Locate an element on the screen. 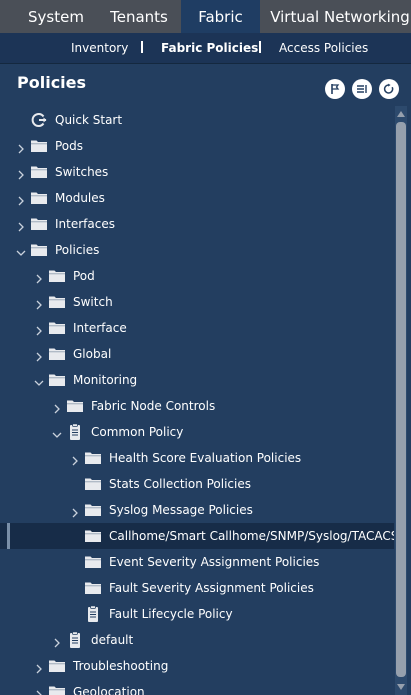 Image resolution: width=411 pixels, height=695 pixels. collapse-list-icon is located at coordinates (362, 89).